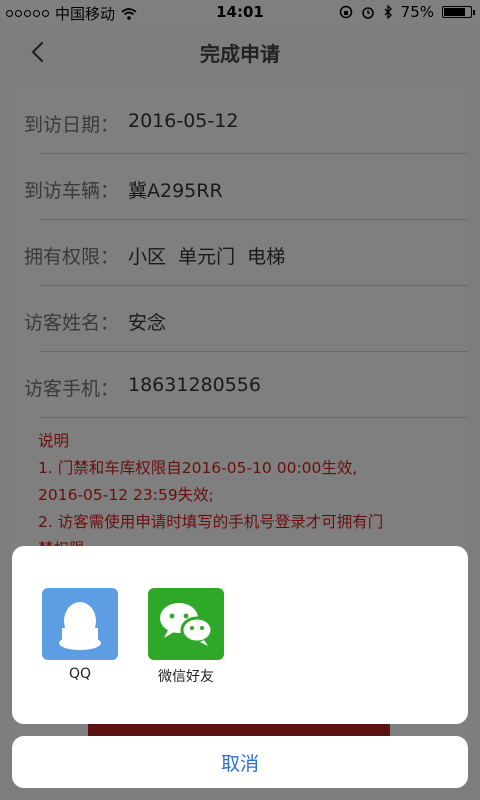 This screenshot has width=480, height=800. I want to click on detail-row-permissions: 拥有权限： 小区 单元门 电梯, so click(240, 253).